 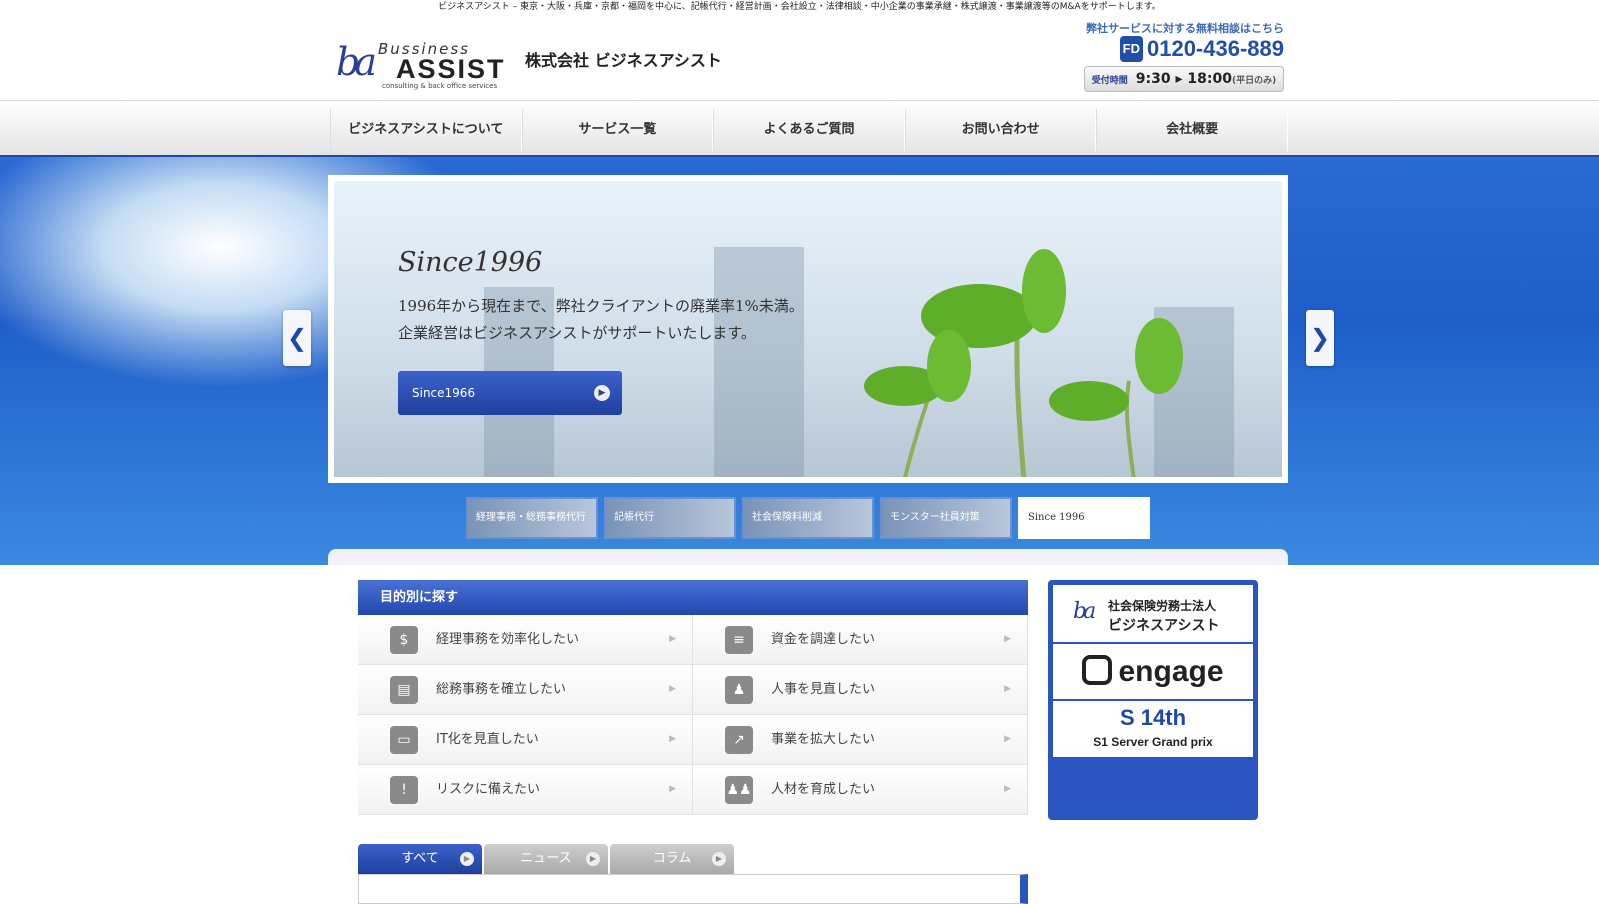 What do you see at coordinates (823, 639) in the screenshot?
I see `purpose-item-label: 資金を調達したい` at bounding box center [823, 639].